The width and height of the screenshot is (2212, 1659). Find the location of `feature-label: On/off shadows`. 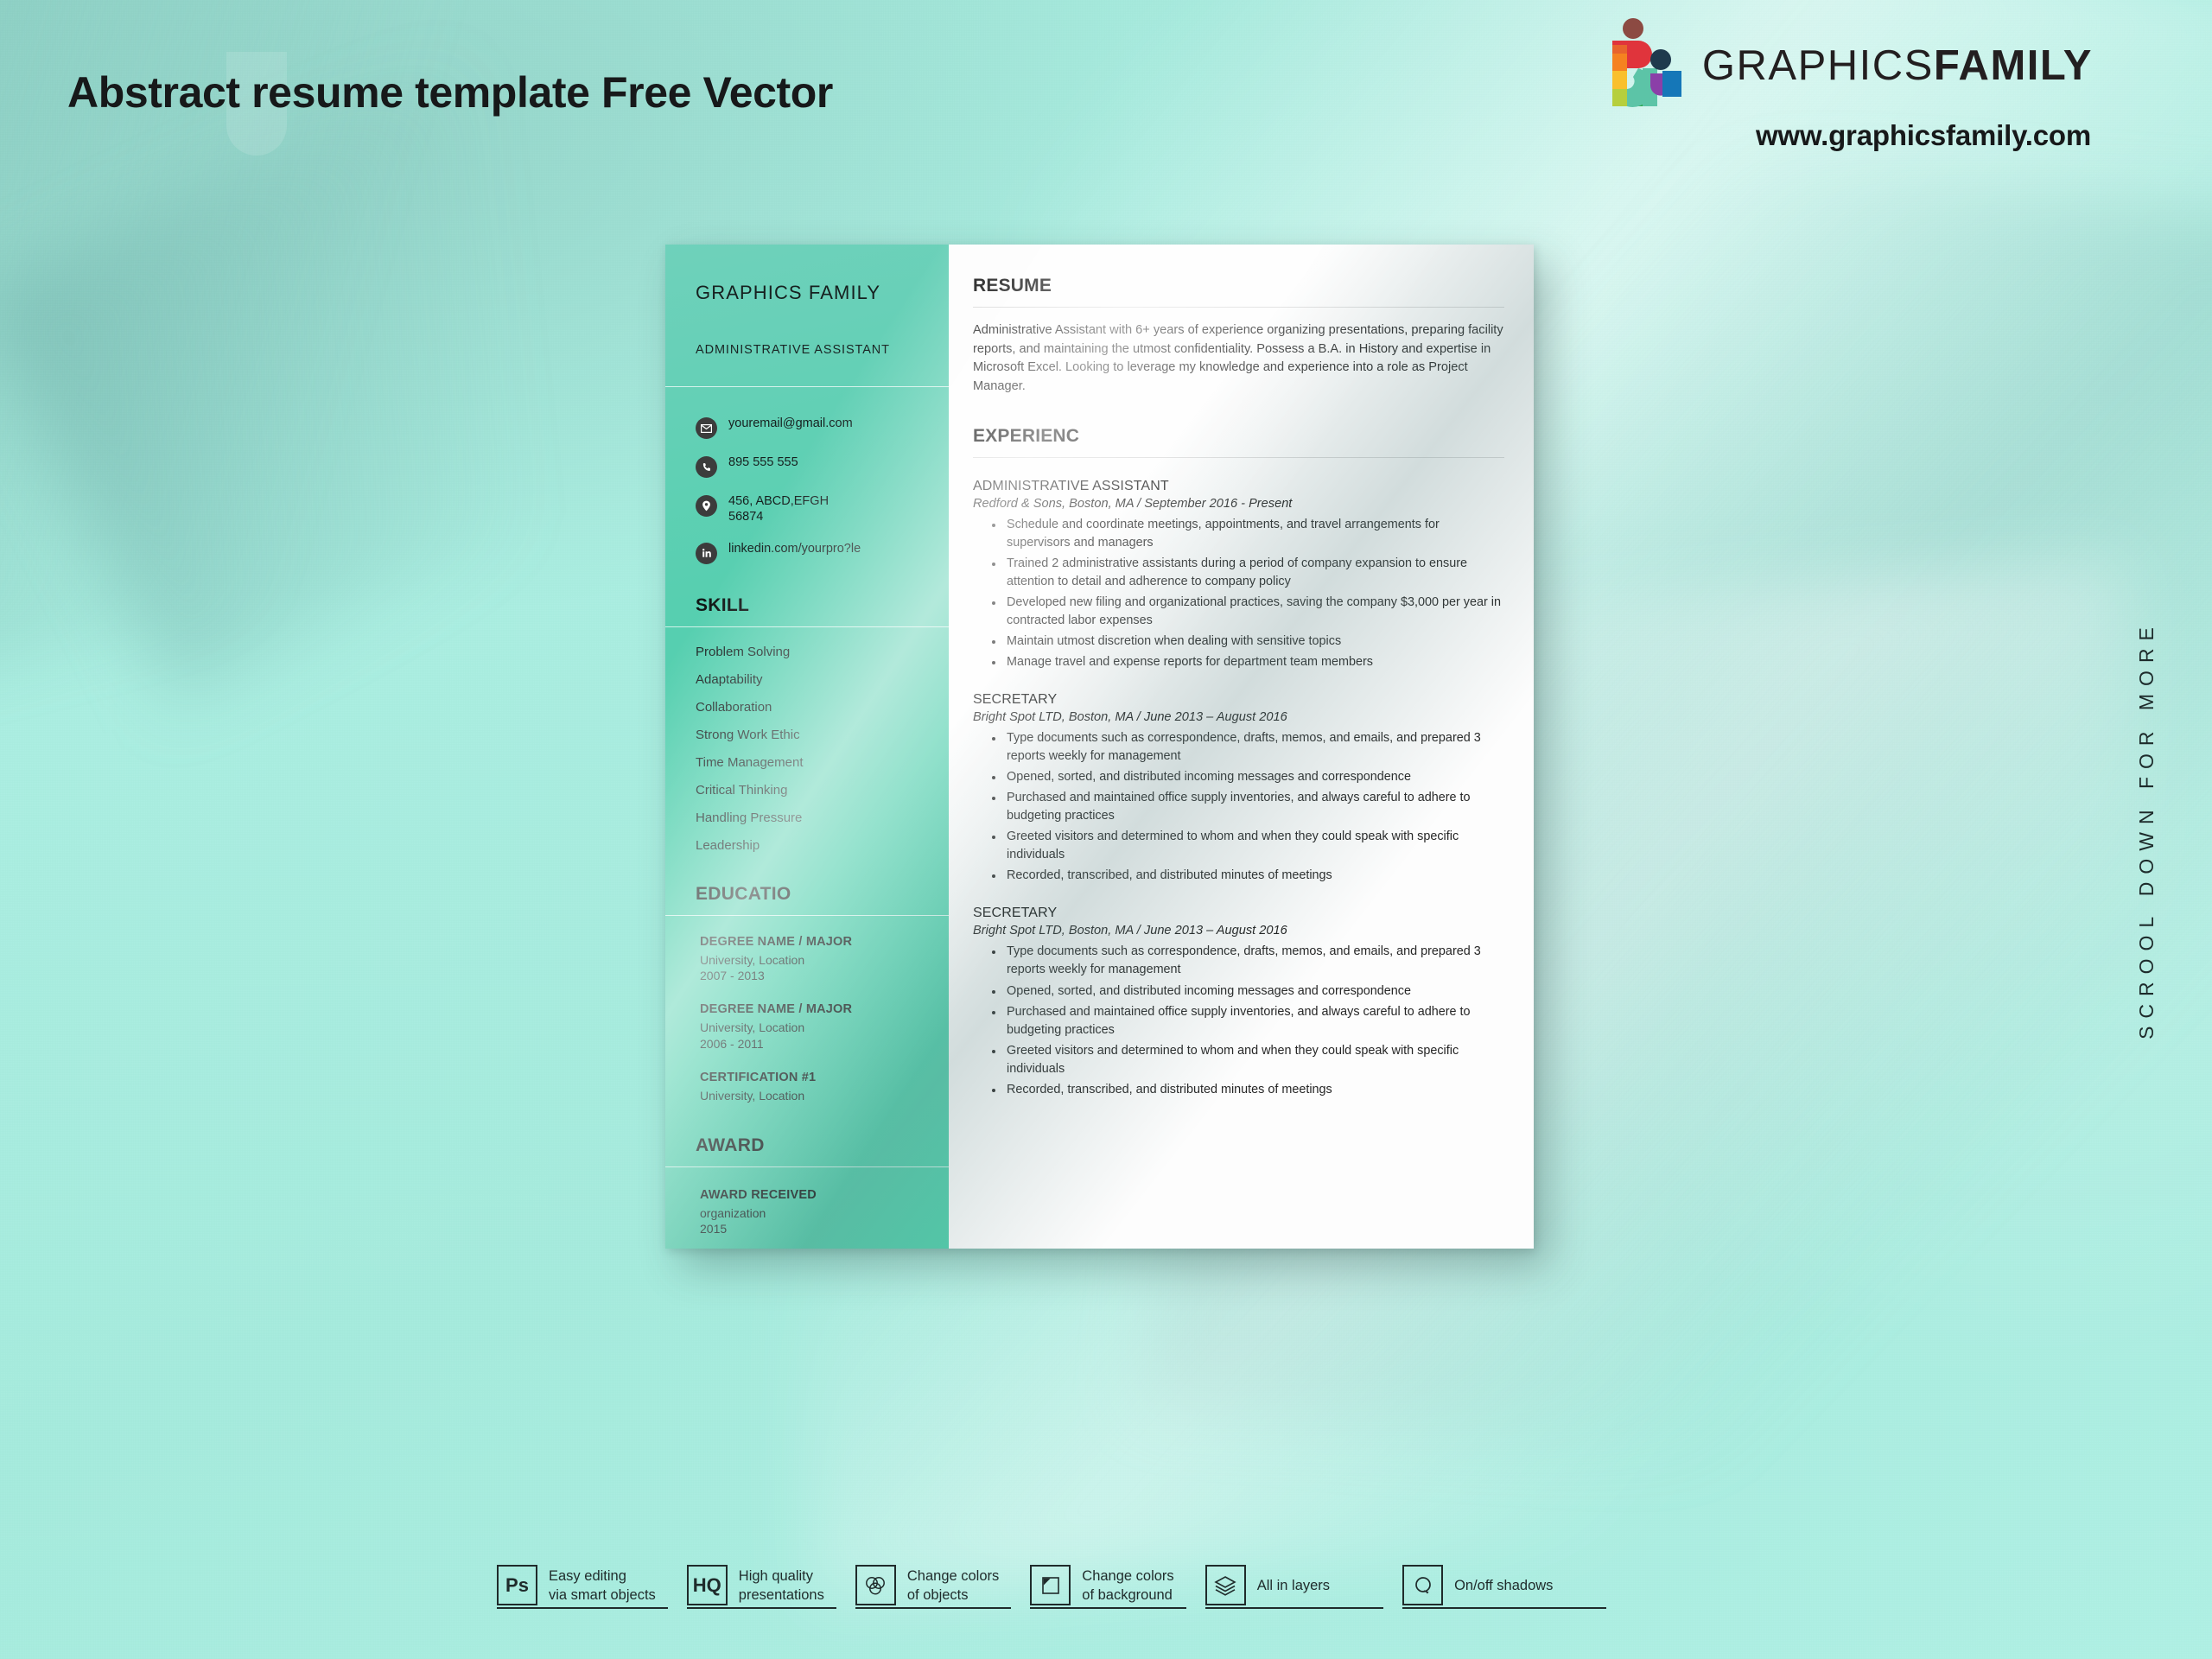

feature-label: On/off shadows is located at coordinates (1504, 1585).